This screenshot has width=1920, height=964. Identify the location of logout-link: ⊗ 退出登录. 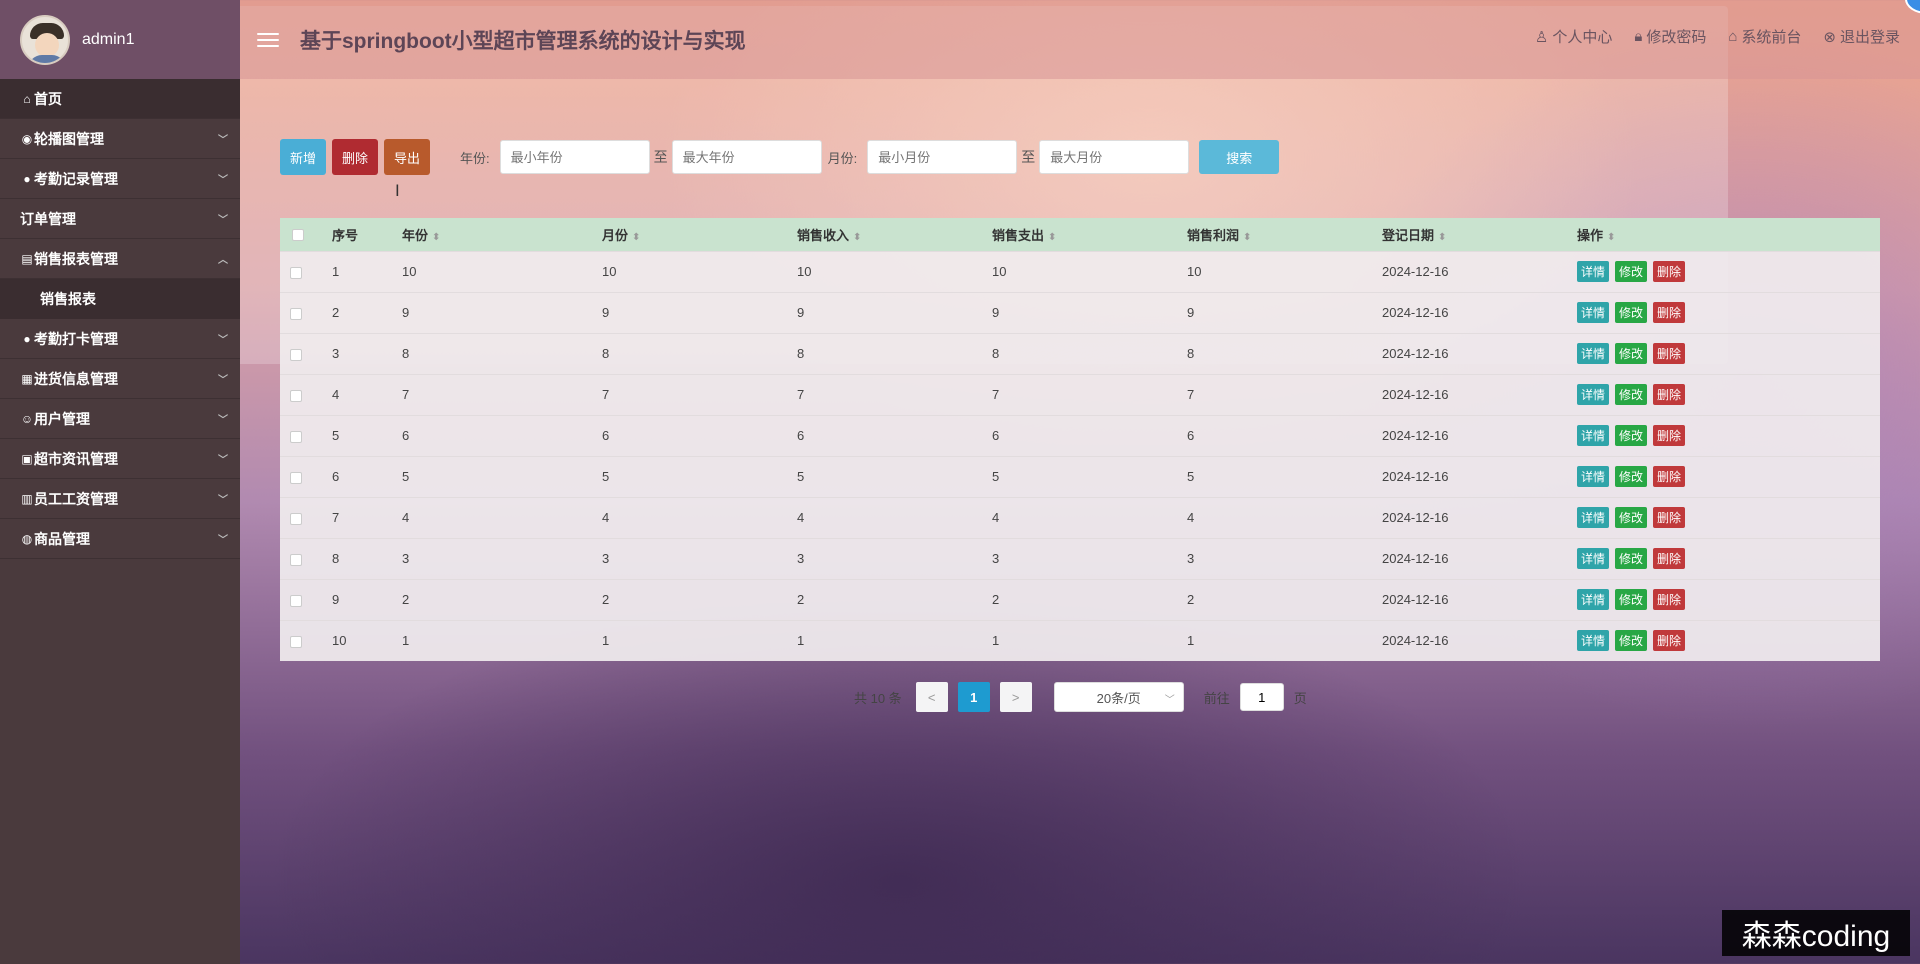
(1861, 36).